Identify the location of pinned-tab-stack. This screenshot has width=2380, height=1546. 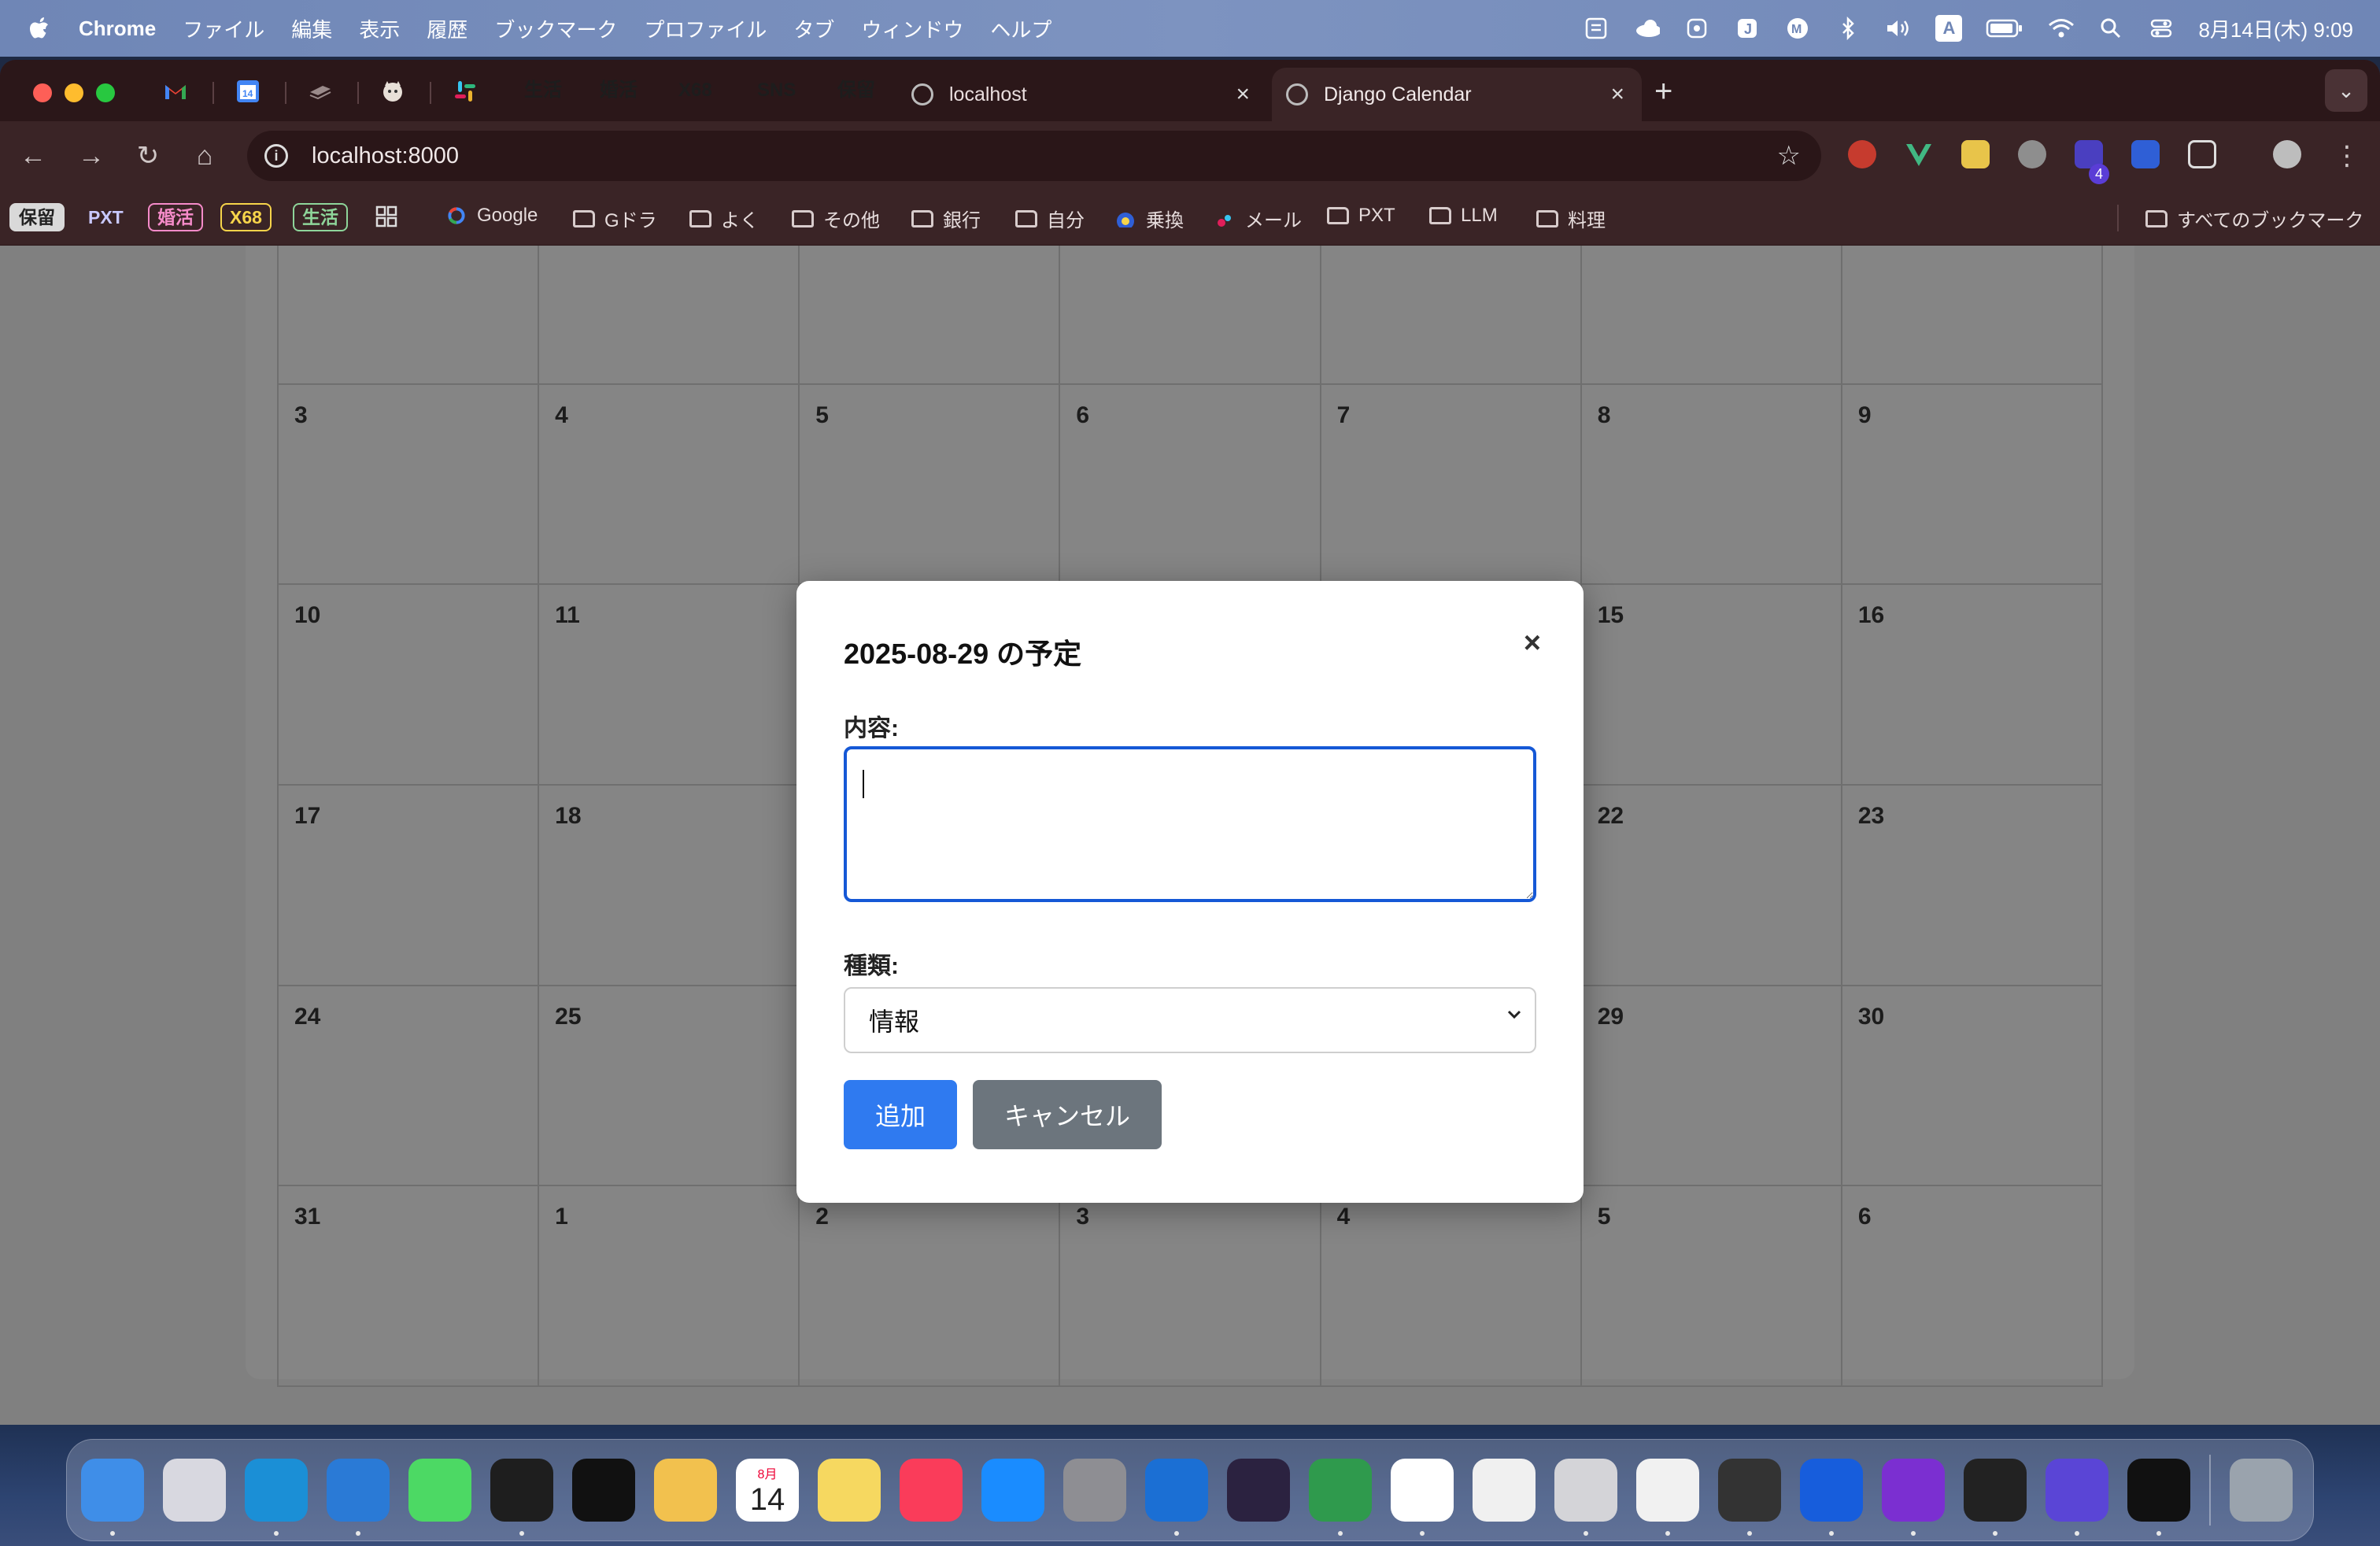
(320, 91).